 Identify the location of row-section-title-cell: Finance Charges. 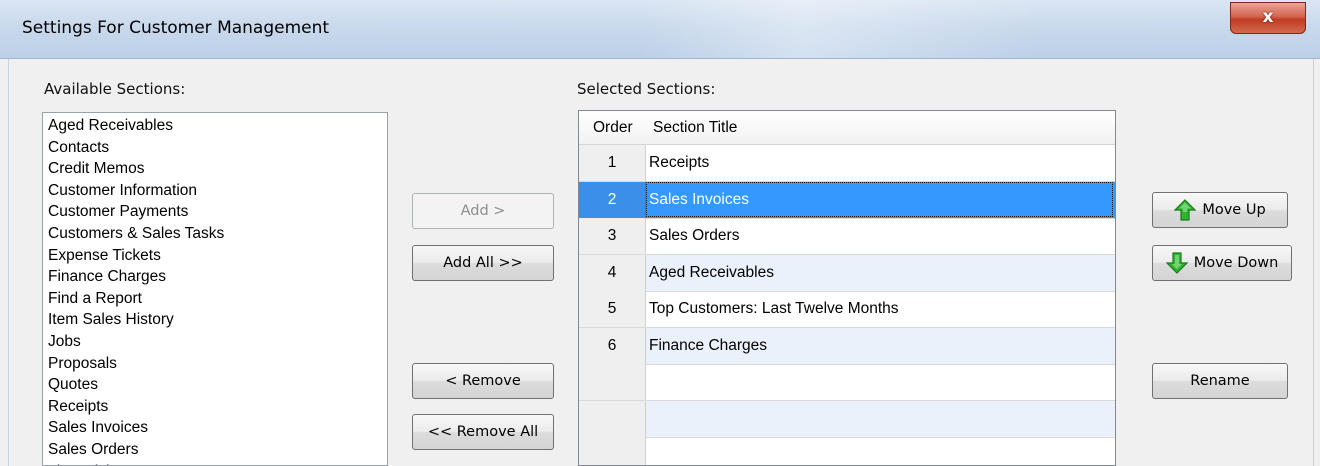
(708, 346).